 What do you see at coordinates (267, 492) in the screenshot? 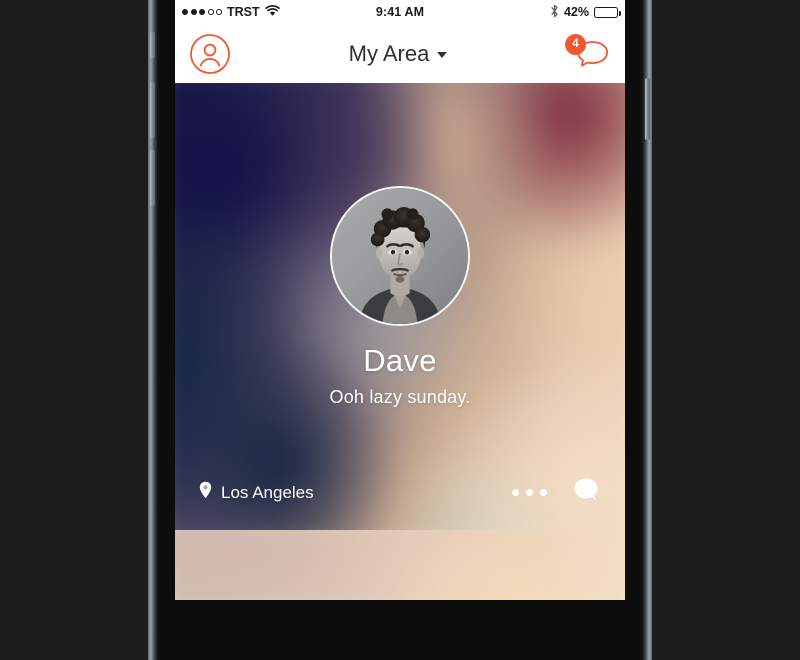
I see `location-label: Los Angeles` at bounding box center [267, 492].